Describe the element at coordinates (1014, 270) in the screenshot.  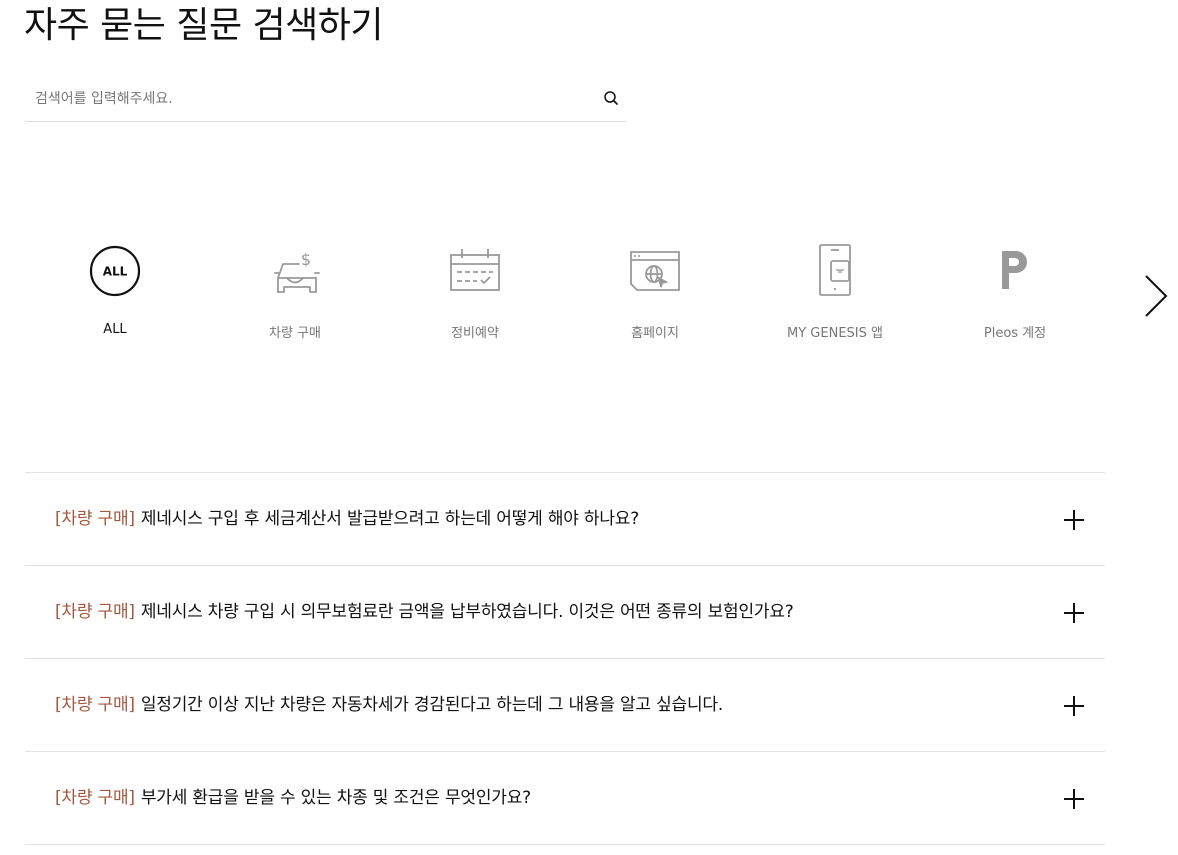
I see `pleos-logo-icon` at that location.